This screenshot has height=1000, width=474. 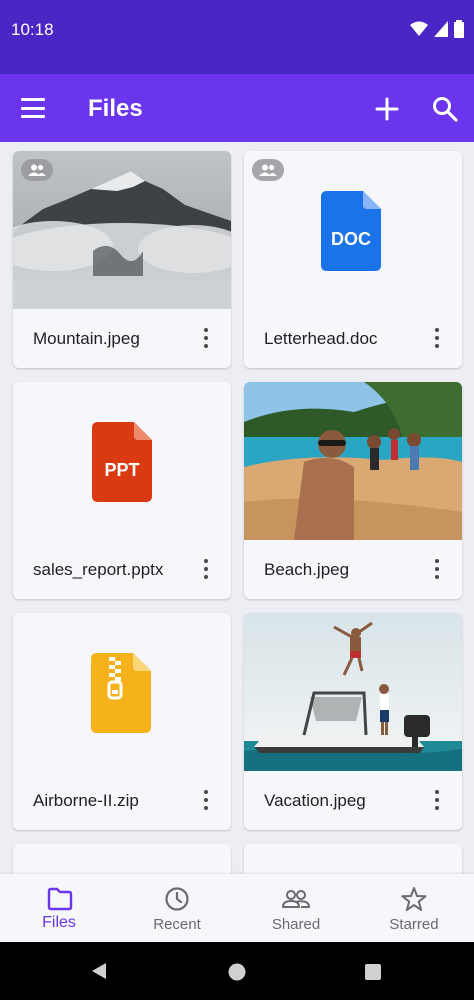 I want to click on card-footer: Letterhead.doc, so click(x=353, y=338).